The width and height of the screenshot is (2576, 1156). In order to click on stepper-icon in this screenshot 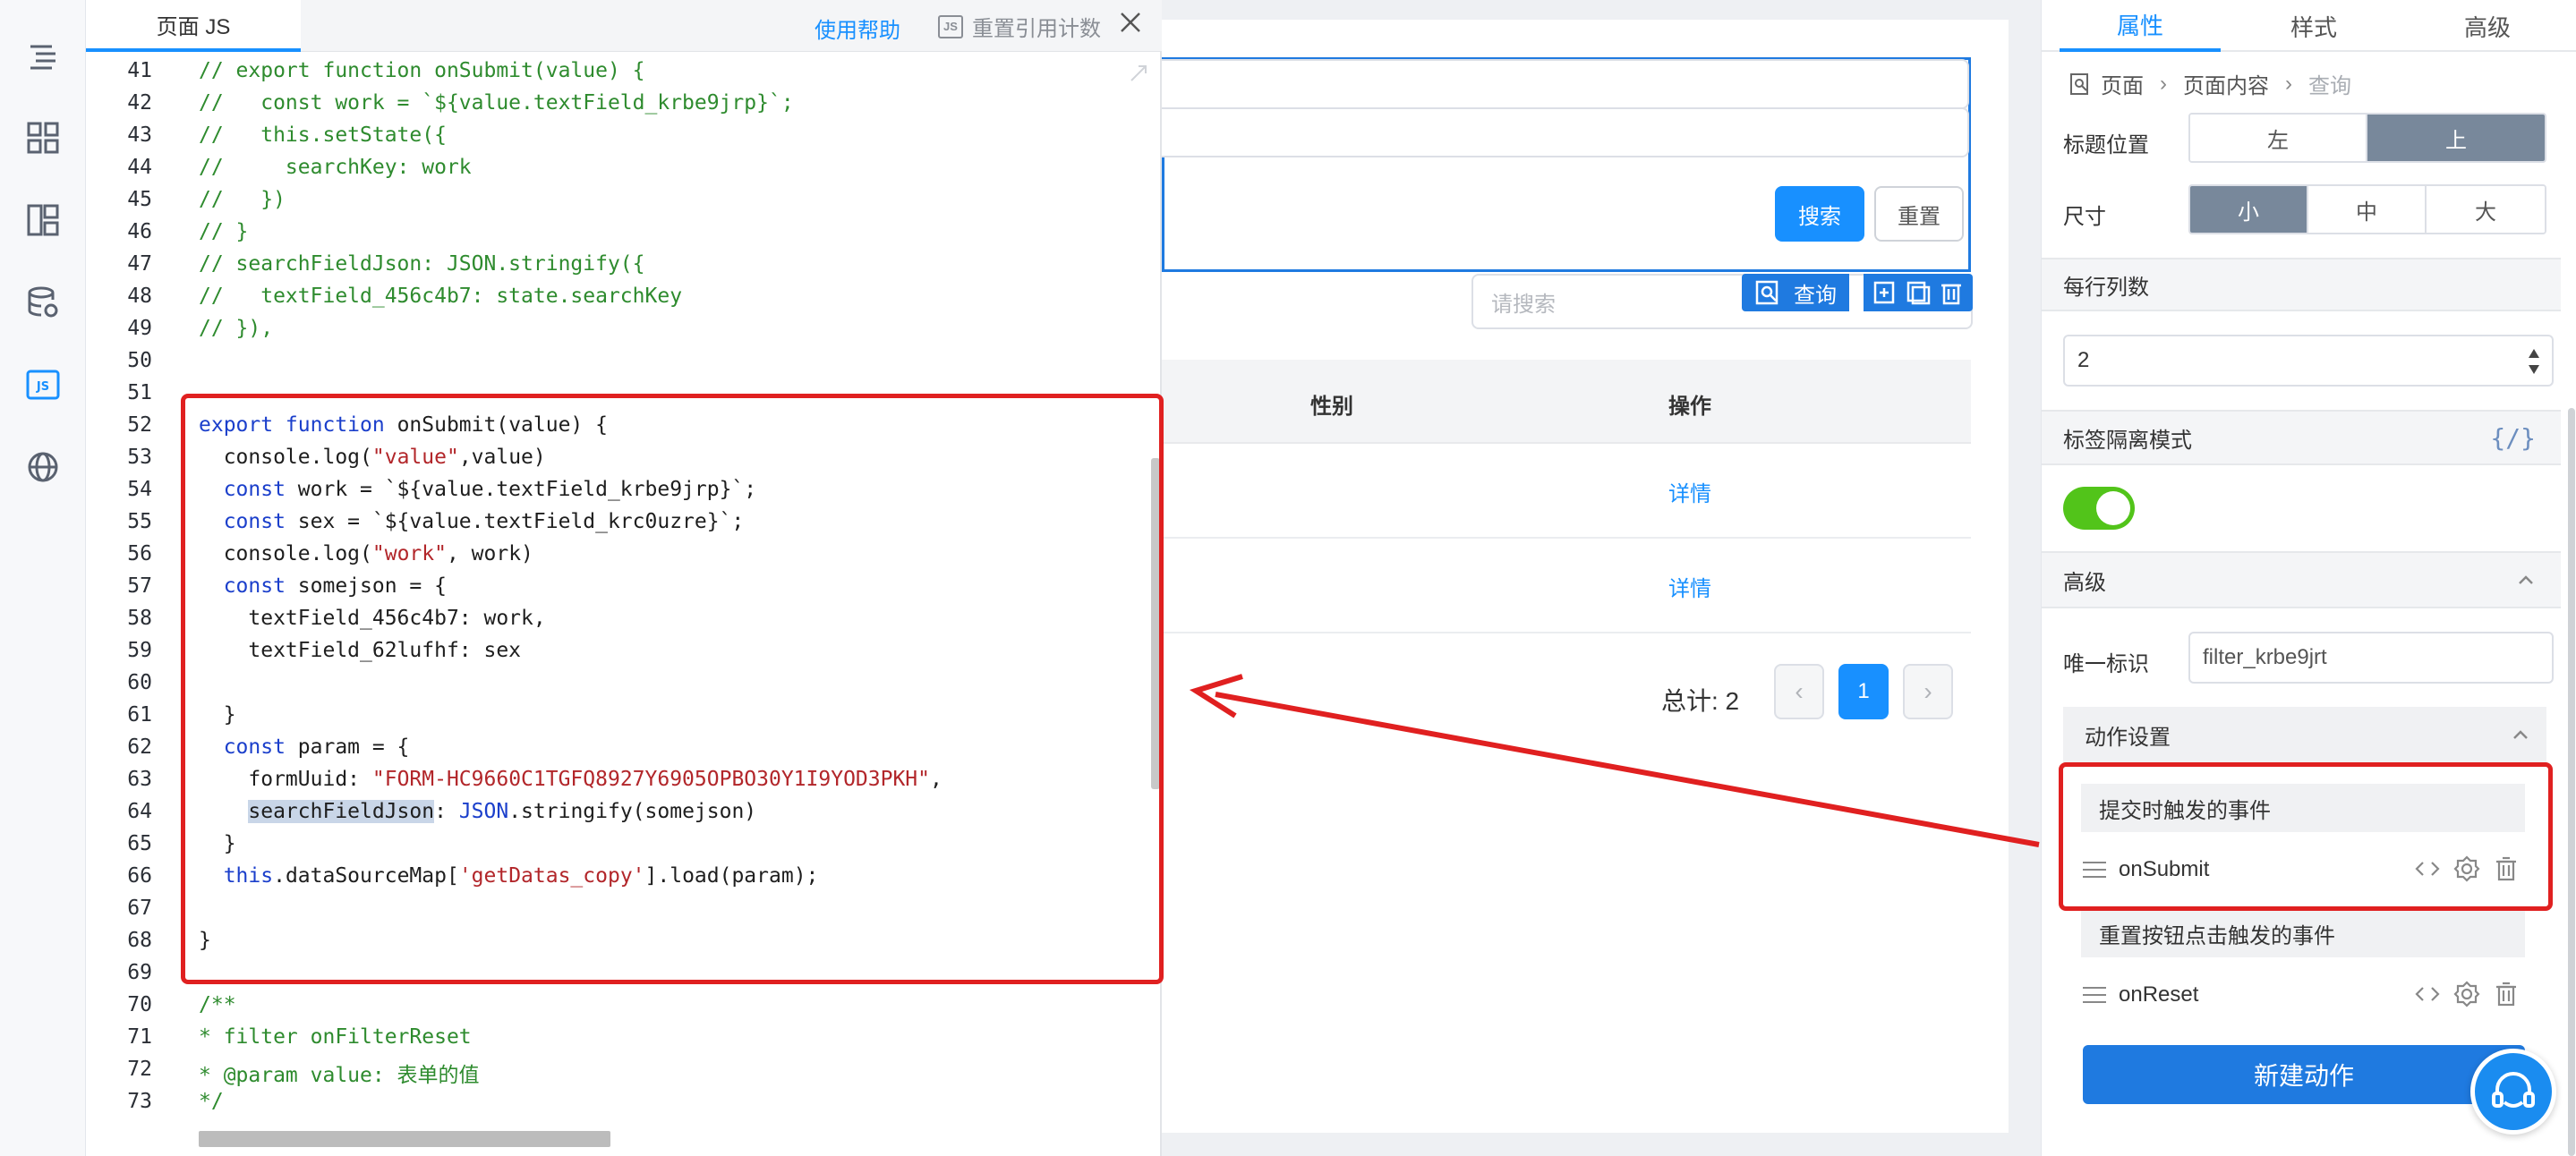, I will do `click(2534, 362)`.